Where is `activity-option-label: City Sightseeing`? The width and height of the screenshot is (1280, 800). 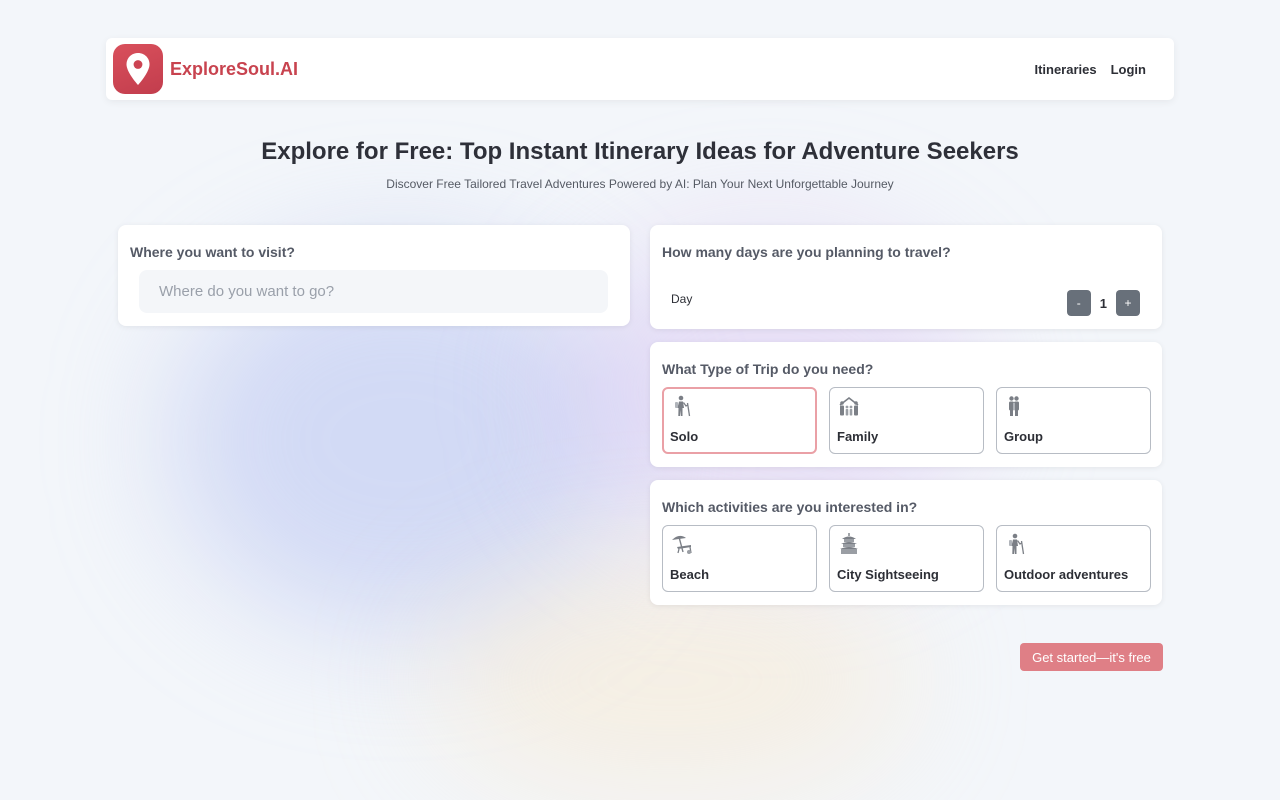 activity-option-label: City Sightseeing is located at coordinates (888, 574).